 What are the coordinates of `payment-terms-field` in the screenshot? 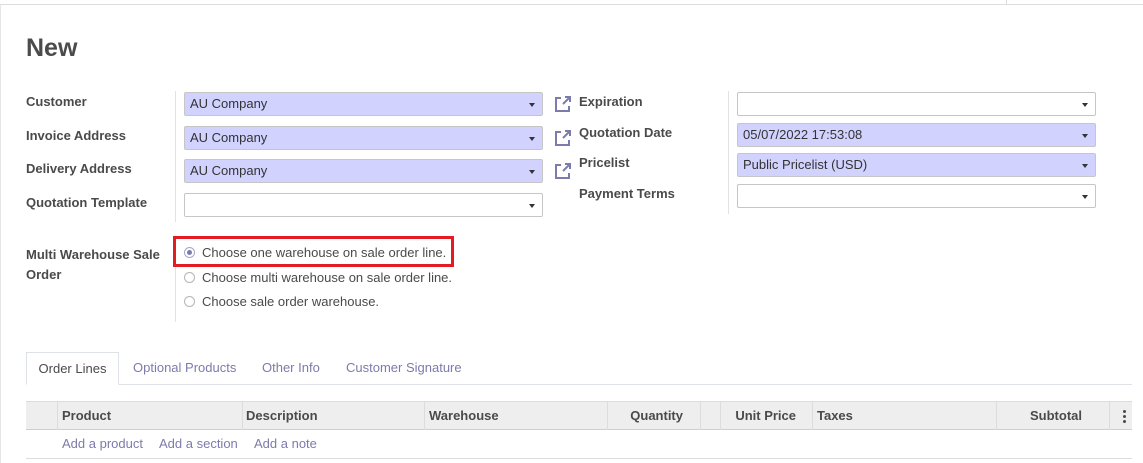 It's located at (916, 196).